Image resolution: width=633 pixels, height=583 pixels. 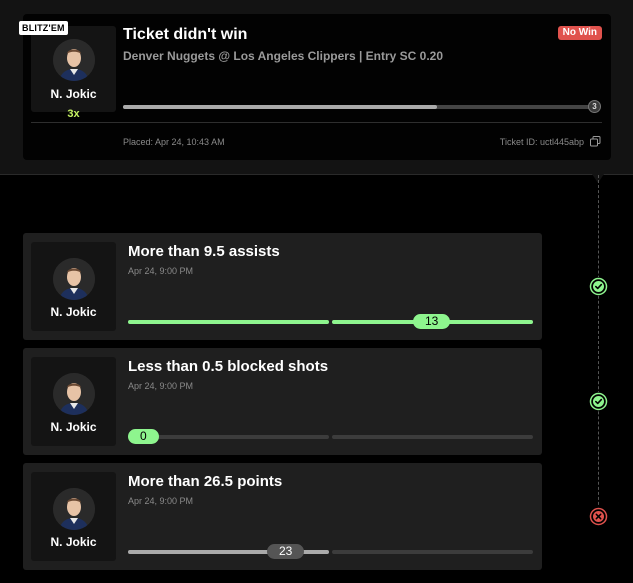 What do you see at coordinates (73, 114) in the screenshot?
I see `payout-multiplier: 3x` at bounding box center [73, 114].